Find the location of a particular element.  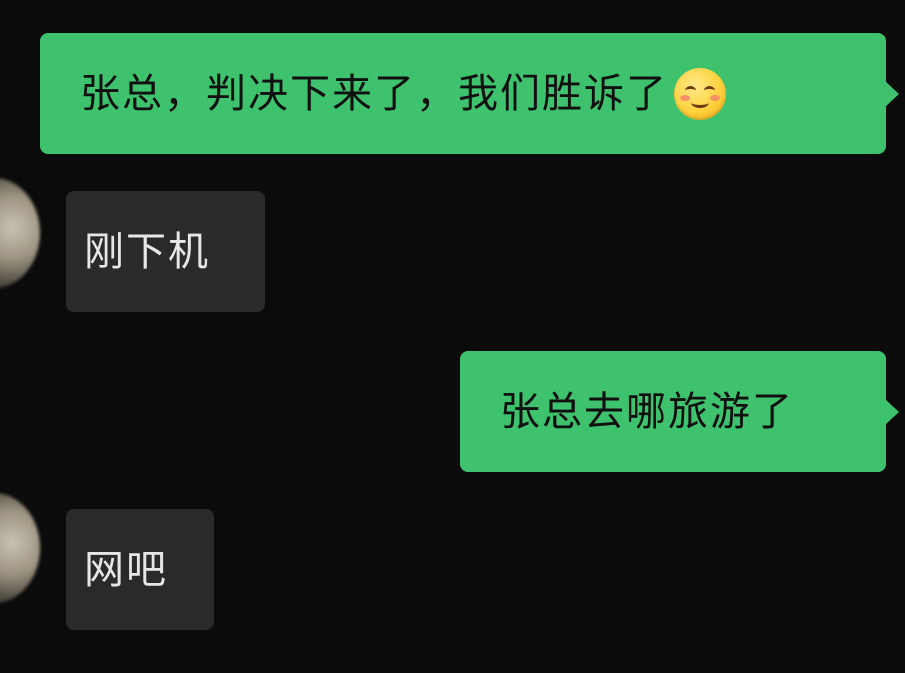

message-text: 张总，判决下来了，我们胜诉了 is located at coordinates (374, 93).